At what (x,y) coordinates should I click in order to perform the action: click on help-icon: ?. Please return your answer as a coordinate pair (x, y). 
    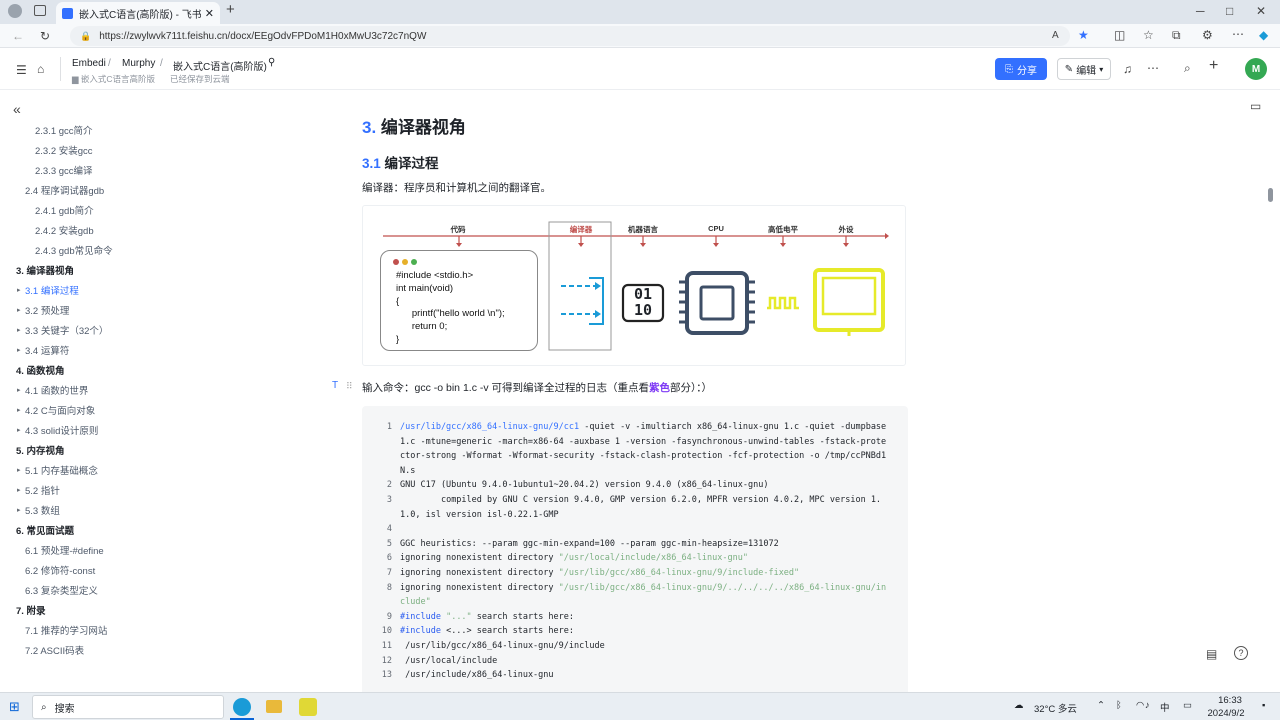
    Looking at the image, I should click on (1241, 653).